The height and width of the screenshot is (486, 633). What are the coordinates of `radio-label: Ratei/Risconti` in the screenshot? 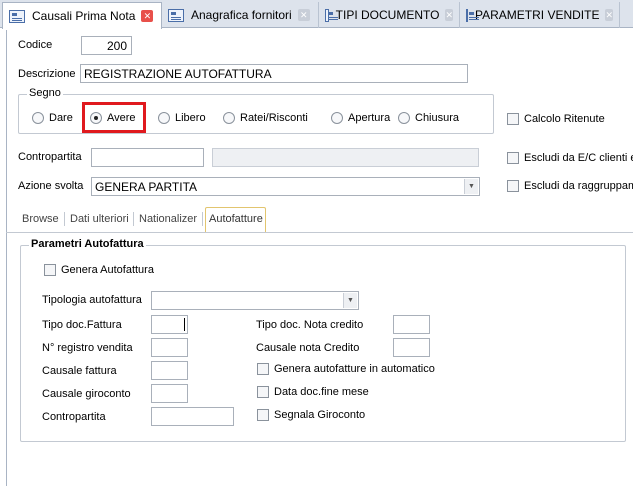 It's located at (274, 118).